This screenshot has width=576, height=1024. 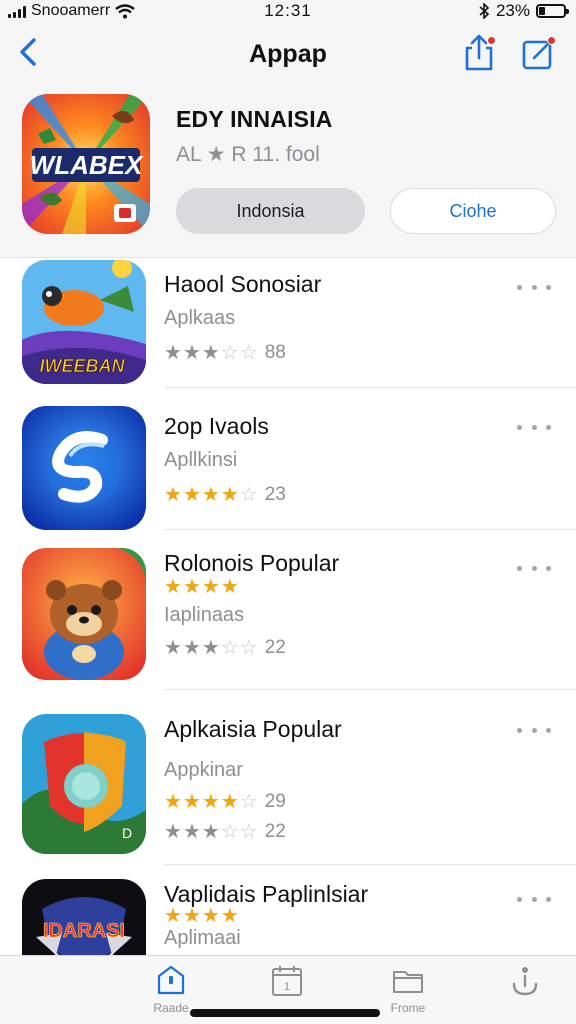 What do you see at coordinates (127, 833) in the screenshot?
I see `svg-text: D` at bounding box center [127, 833].